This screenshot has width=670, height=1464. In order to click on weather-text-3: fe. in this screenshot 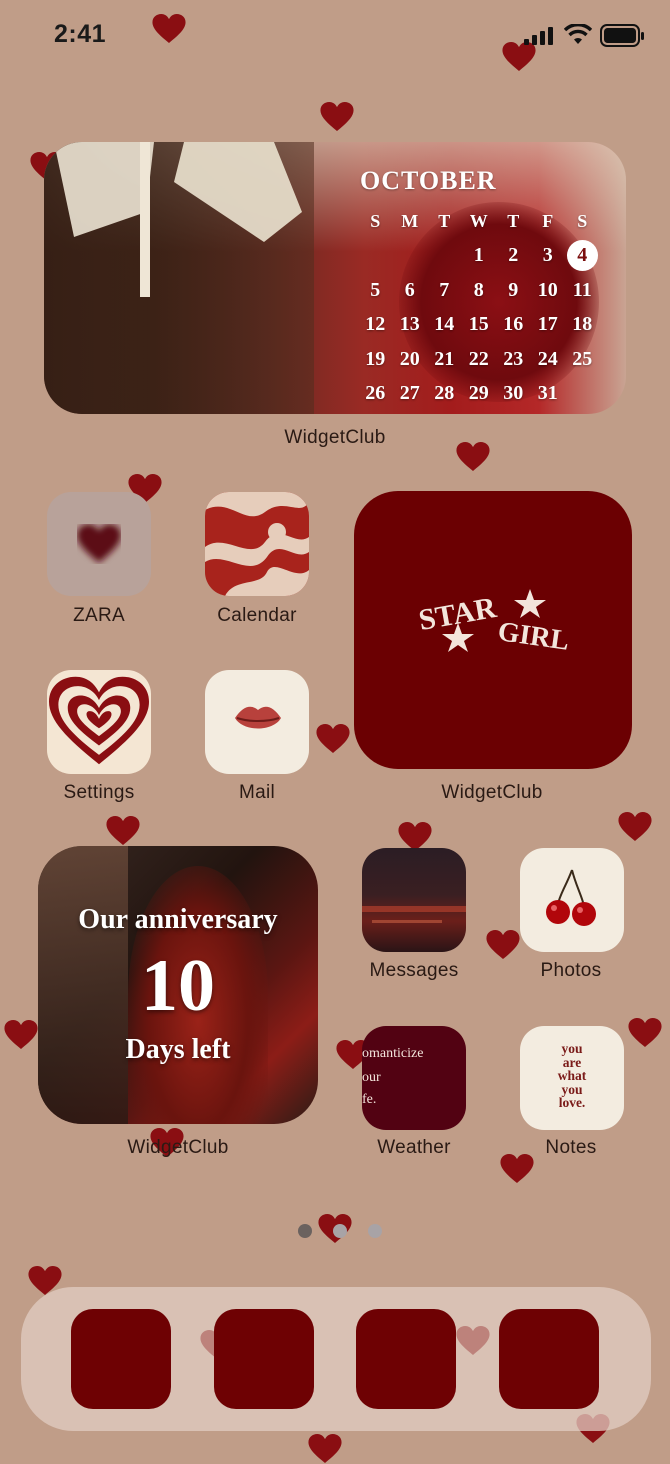, I will do `click(369, 1099)`.